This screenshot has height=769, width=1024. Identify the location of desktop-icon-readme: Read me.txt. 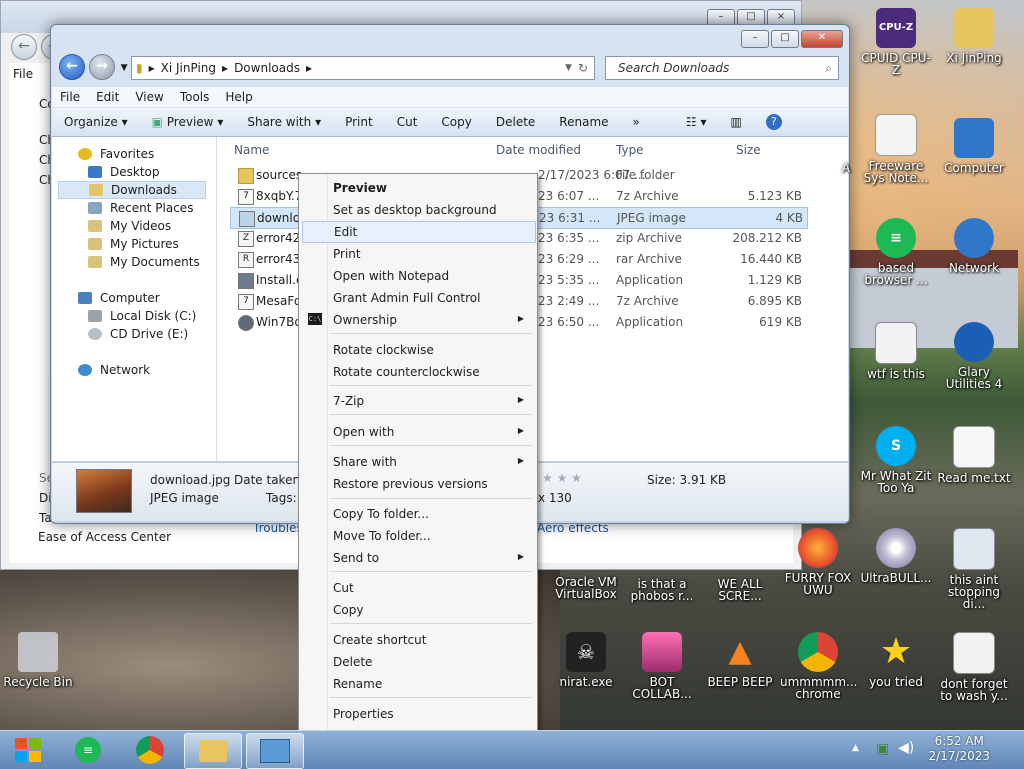
(974, 455).